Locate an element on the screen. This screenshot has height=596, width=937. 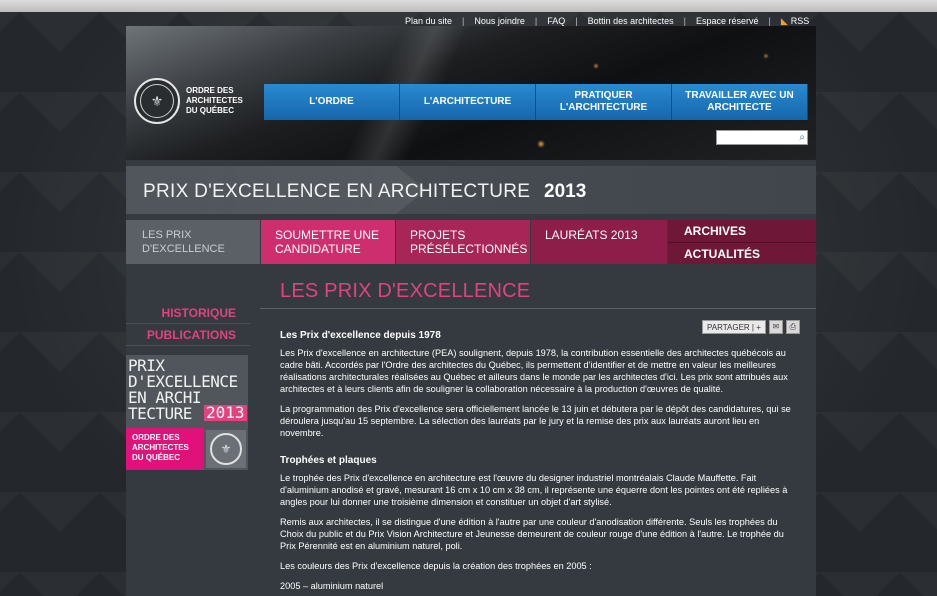
utility-link-plan: Plan du site is located at coordinates (428, 21).